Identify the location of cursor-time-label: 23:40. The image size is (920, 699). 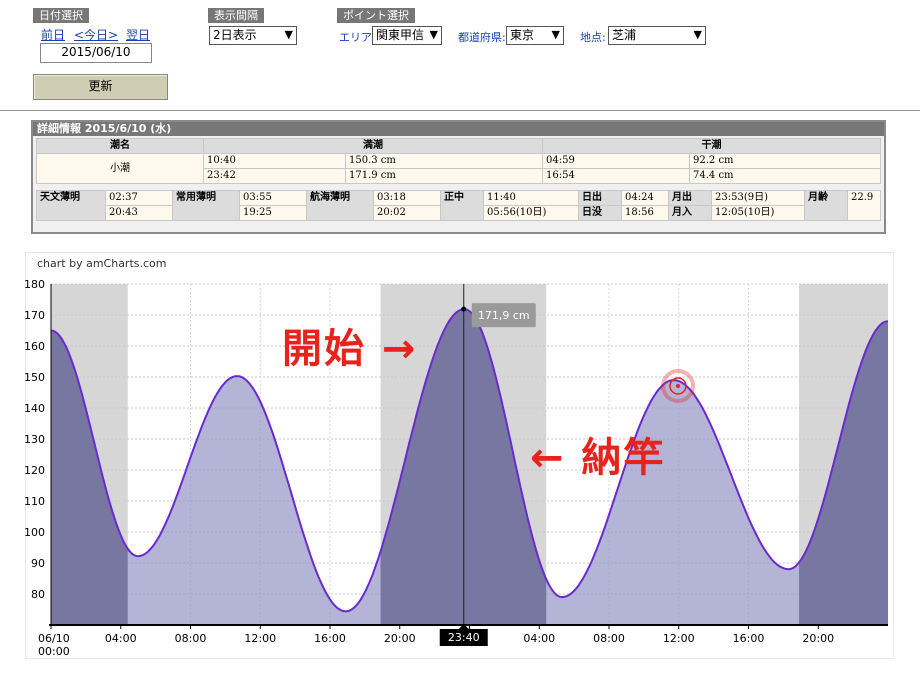
(464, 637).